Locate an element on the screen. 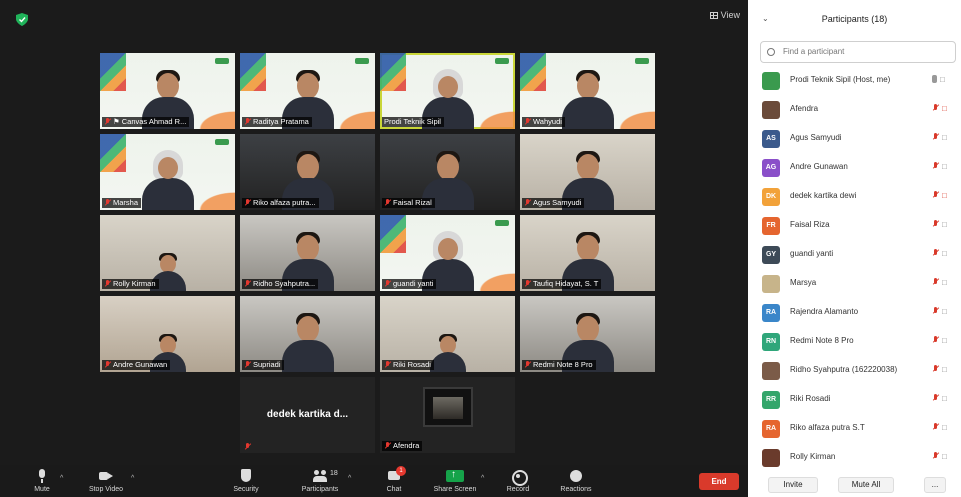  participant-row: RA Rajendra Alamanto □ is located at coordinates (854, 312).